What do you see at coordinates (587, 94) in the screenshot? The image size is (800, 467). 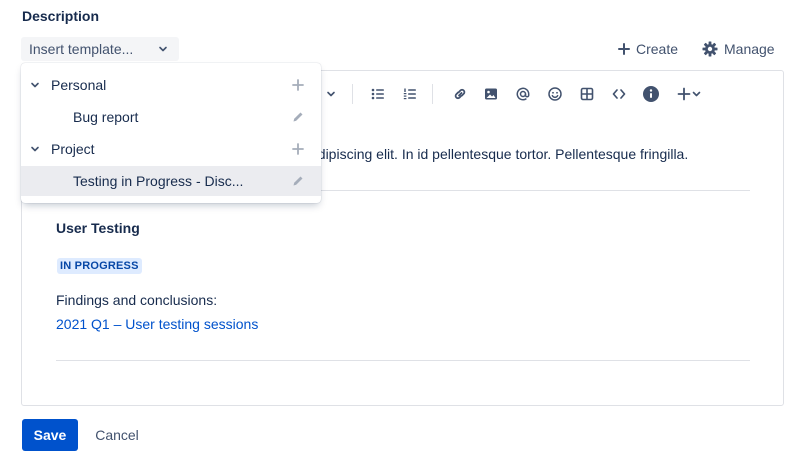 I see `table-icon` at bounding box center [587, 94].